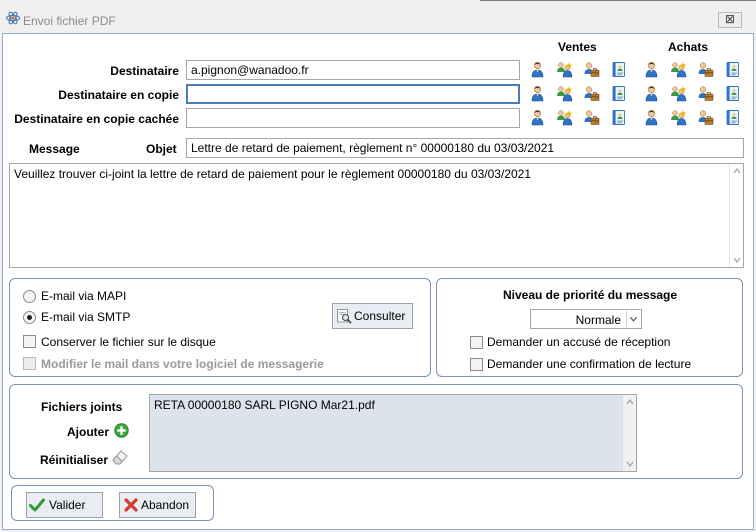 Image resolution: width=756 pixels, height=532 pixels. What do you see at coordinates (128, 342) in the screenshot?
I see `keep-file-label: Conserver le fichier sur le disque` at bounding box center [128, 342].